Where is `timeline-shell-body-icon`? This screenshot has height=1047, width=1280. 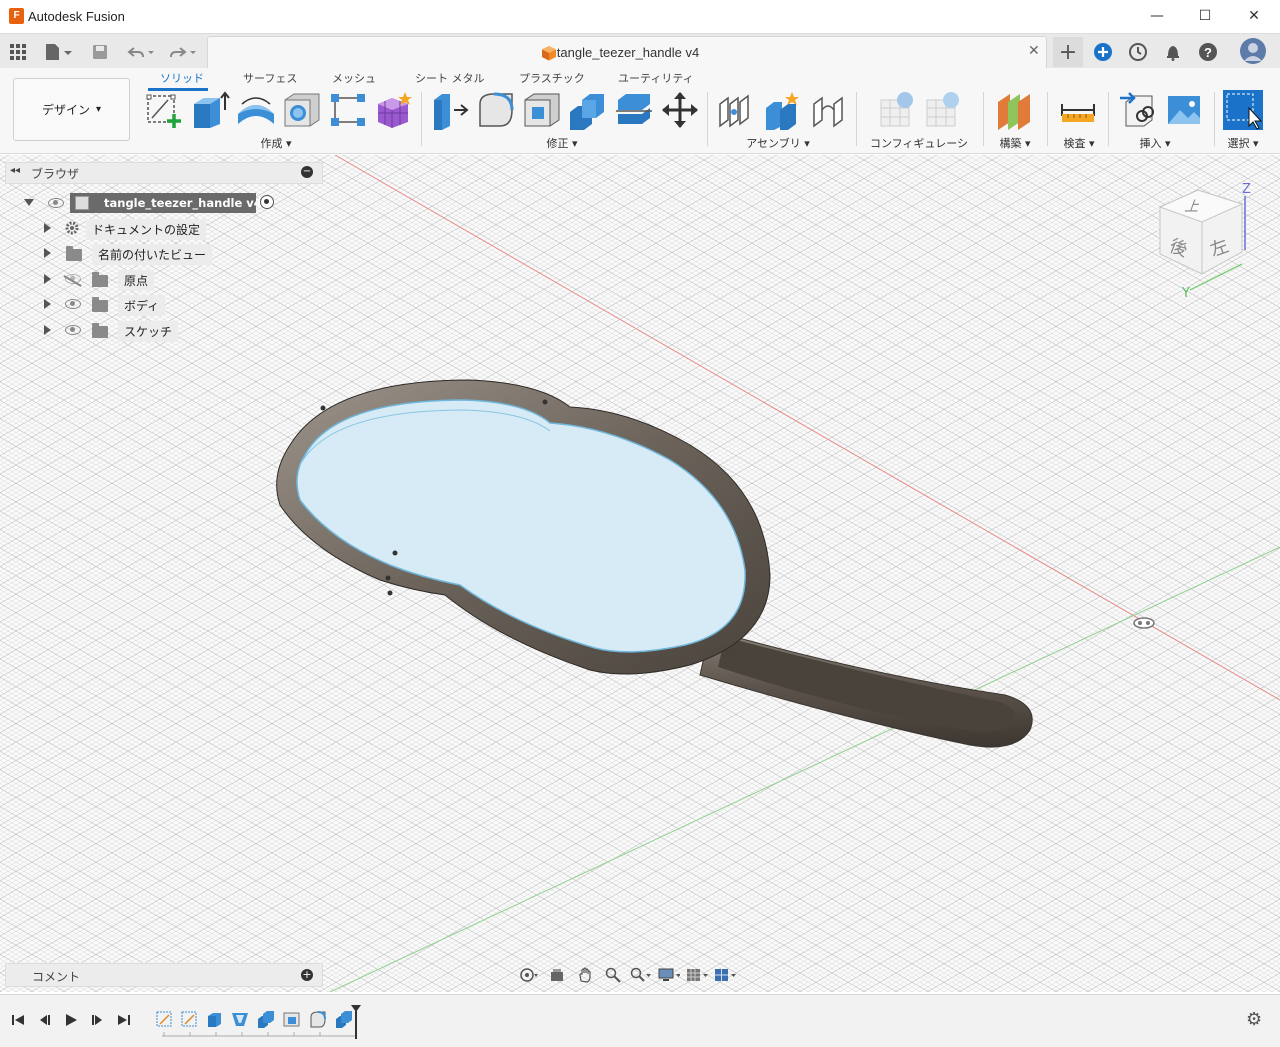
timeline-shell-body-icon is located at coordinates (292, 1019).